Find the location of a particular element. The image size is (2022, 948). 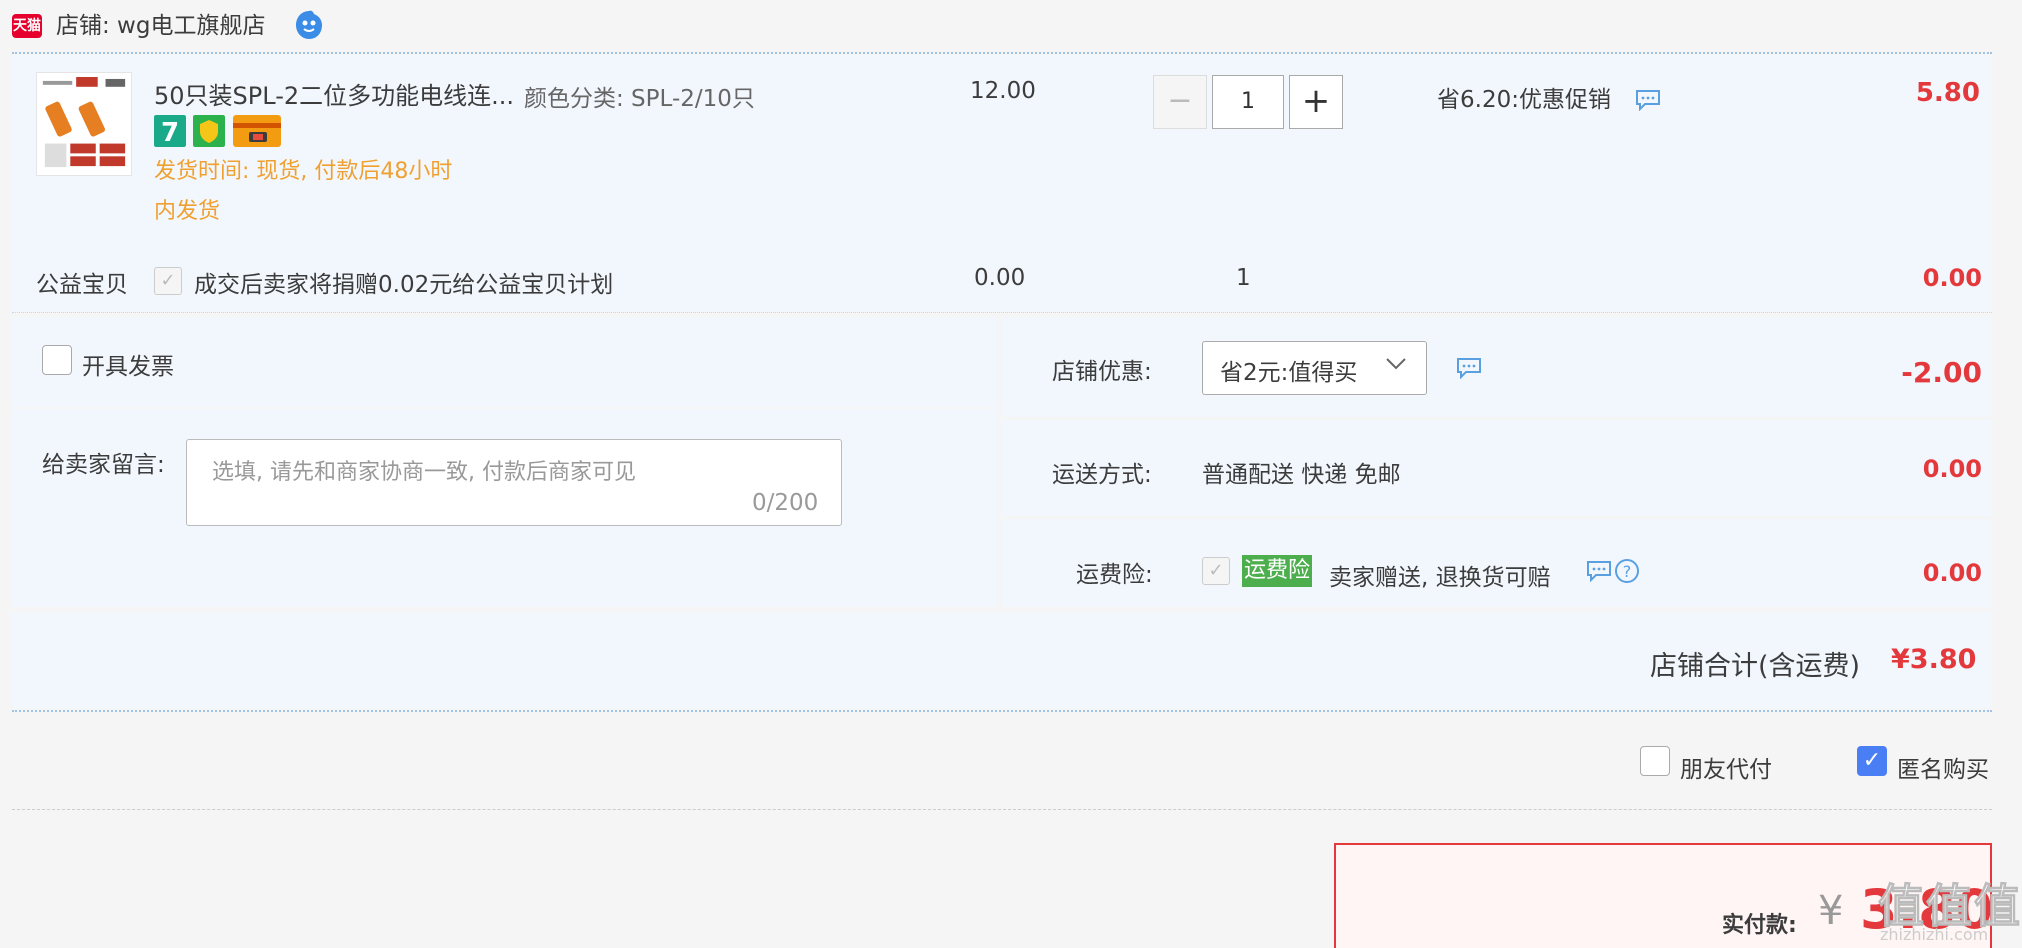

insurance-label: 运费险: is located at coordinates (1114, 575).